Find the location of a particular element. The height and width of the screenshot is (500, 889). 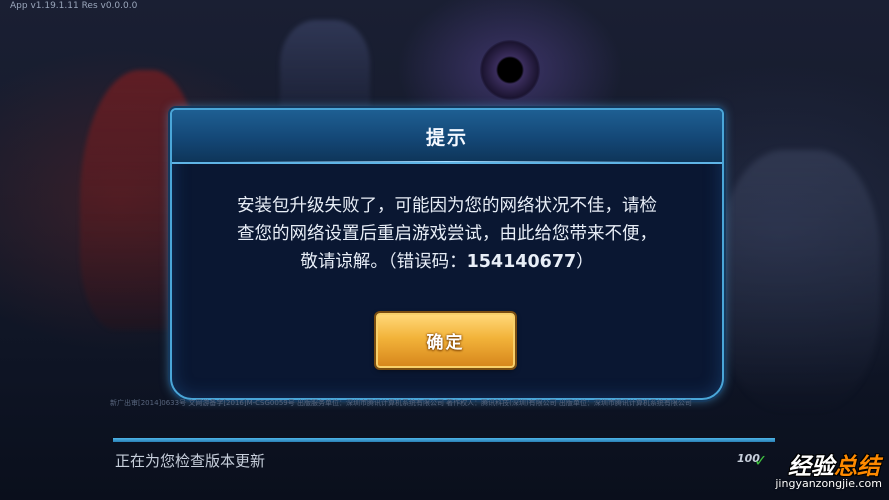

update-progress-fill is located at coordinates (444, 440).